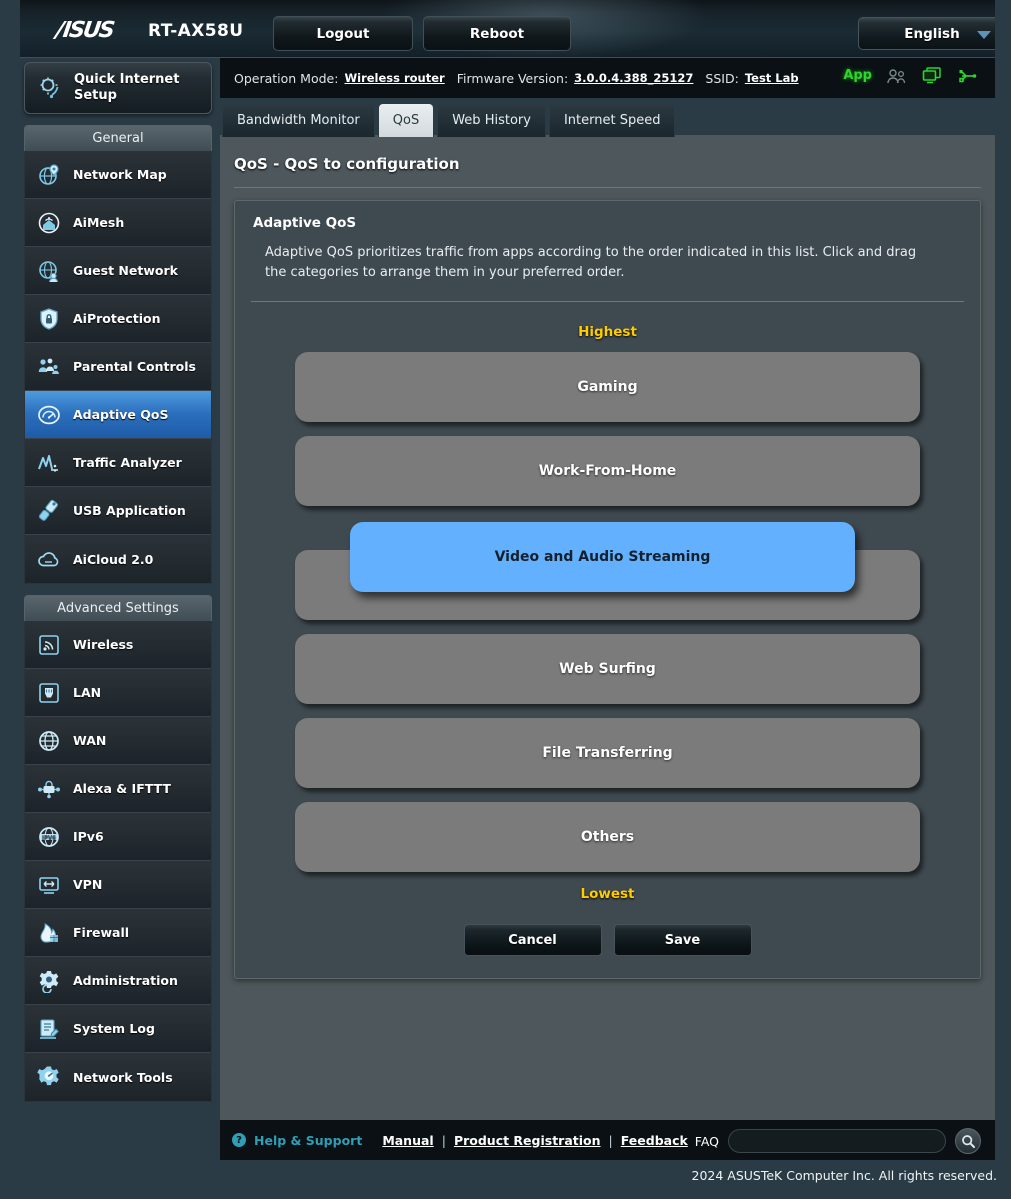 Image resolution: width=1011 pixels, height=1199 pixels. Describe the element at coordinates (932, 75) in the screenshot. I see `monitor-icon` at that location.